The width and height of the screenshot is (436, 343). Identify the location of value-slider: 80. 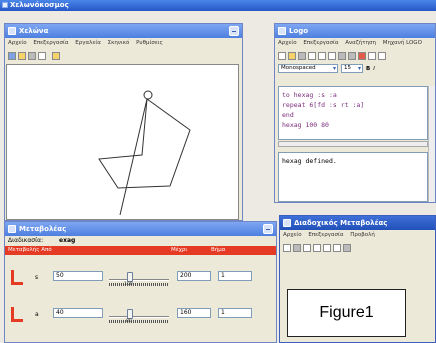
(139, 316).